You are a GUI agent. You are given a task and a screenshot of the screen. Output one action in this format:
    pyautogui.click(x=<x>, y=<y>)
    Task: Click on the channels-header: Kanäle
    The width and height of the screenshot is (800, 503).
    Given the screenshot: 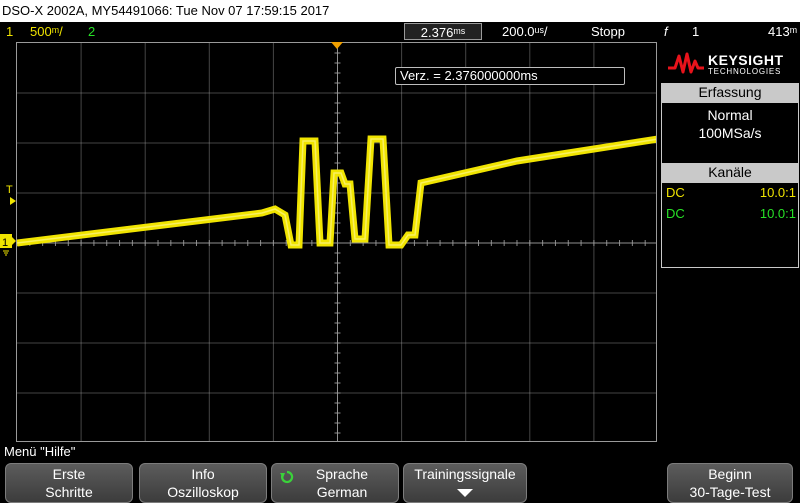 What is the action you would take?
    pyautogui.click(x=730, y=172)
    